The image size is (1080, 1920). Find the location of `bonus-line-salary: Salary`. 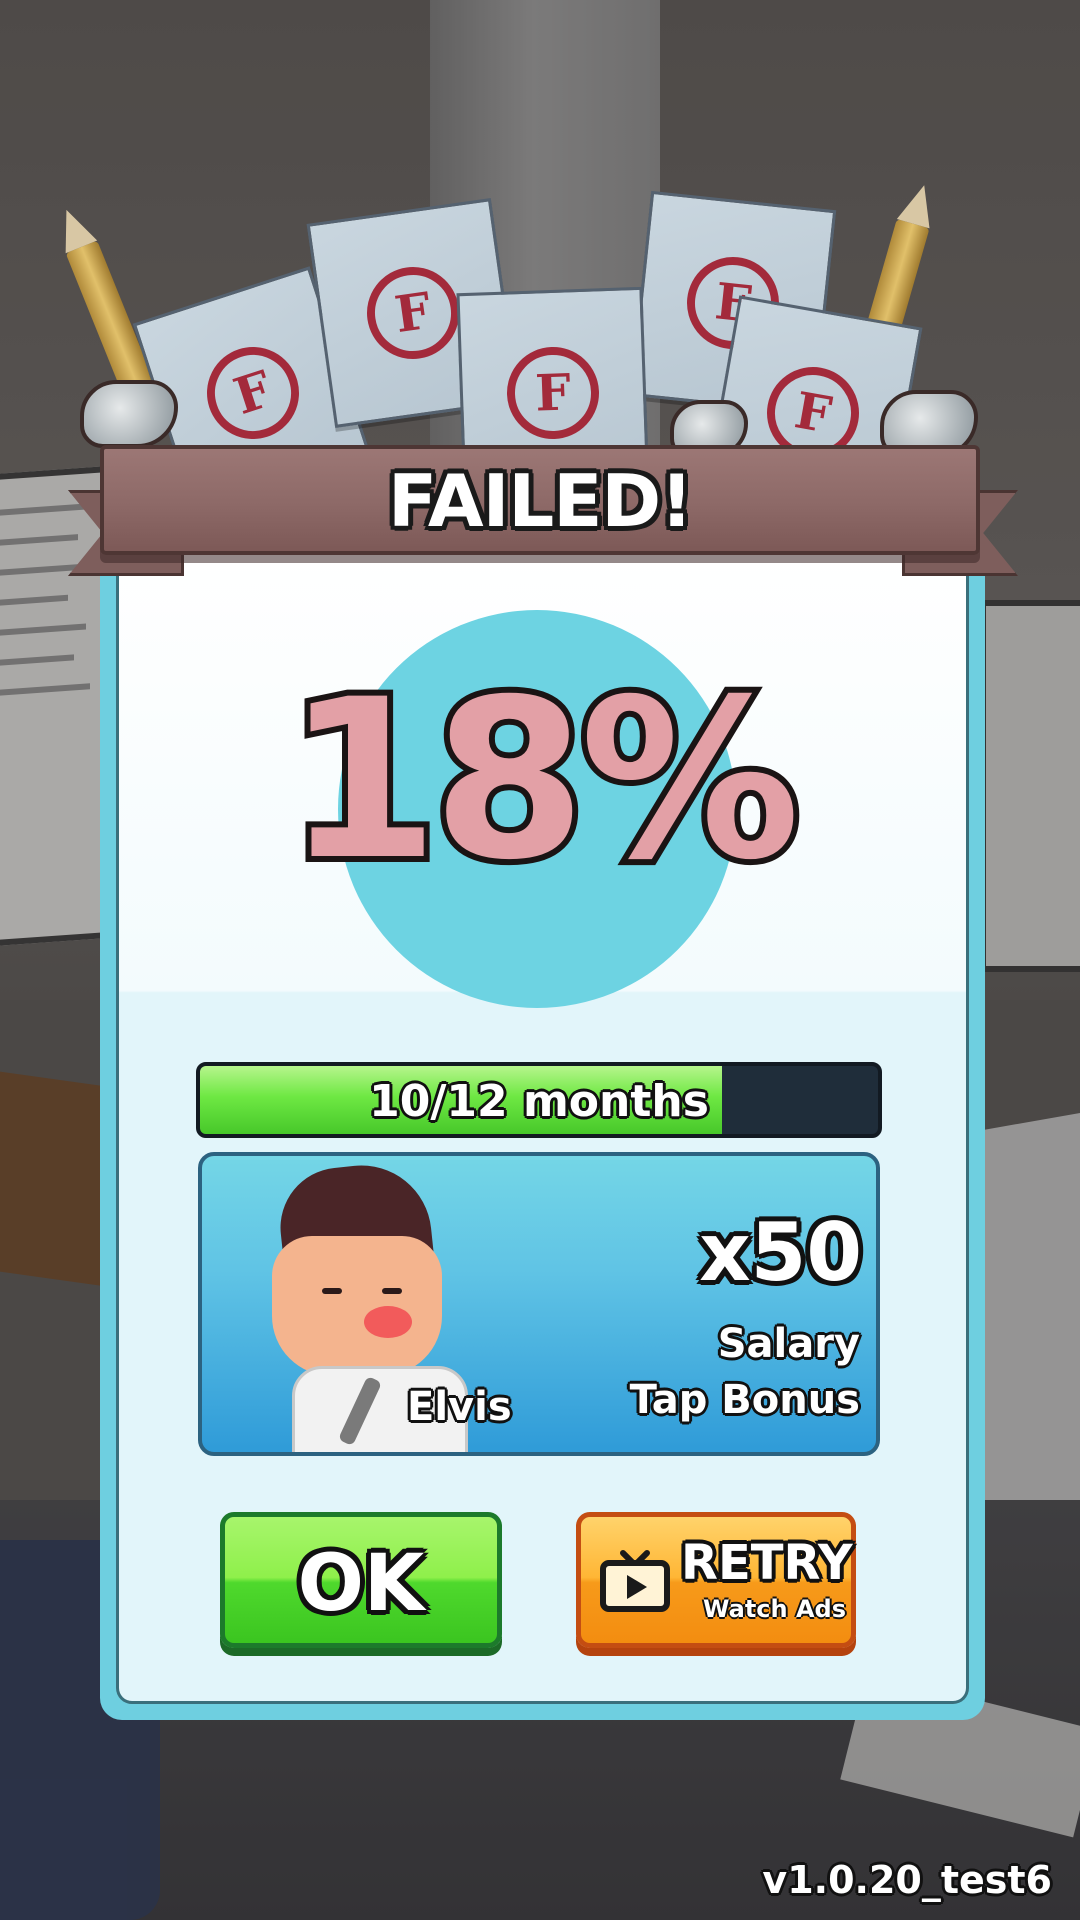

bonus-line-salary: Salary is located at coordinates (788, 1344).